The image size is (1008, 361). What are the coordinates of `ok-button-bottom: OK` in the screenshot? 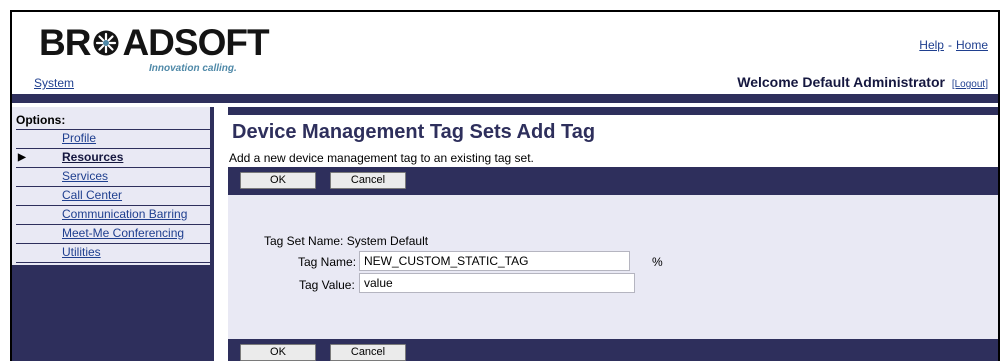 It's located at (278, 352).